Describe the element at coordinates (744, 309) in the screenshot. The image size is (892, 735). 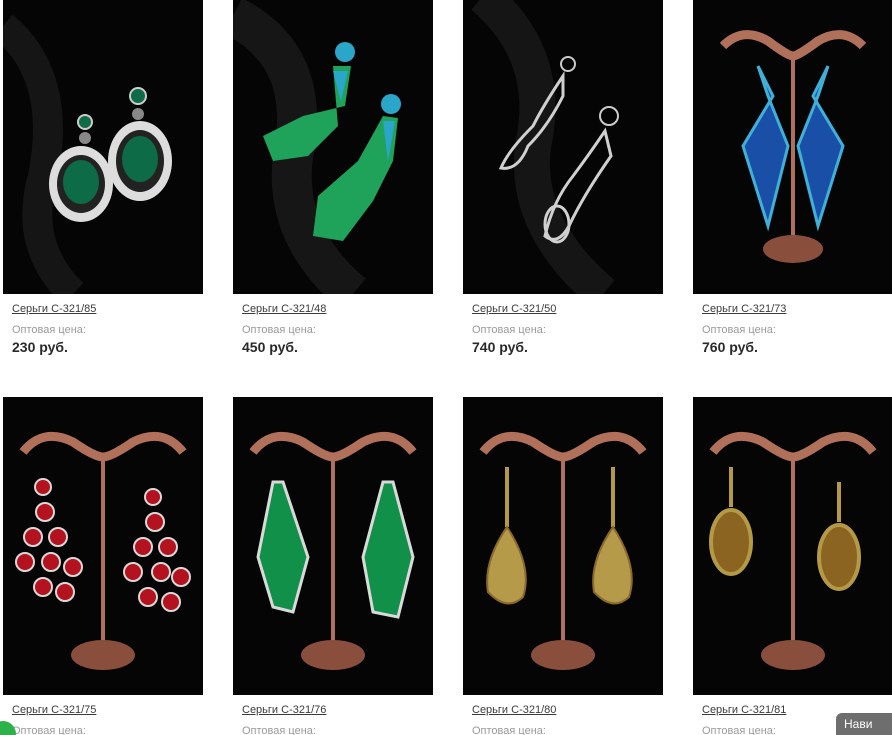
I see `product-title: Серьги С-321/73` at that location.